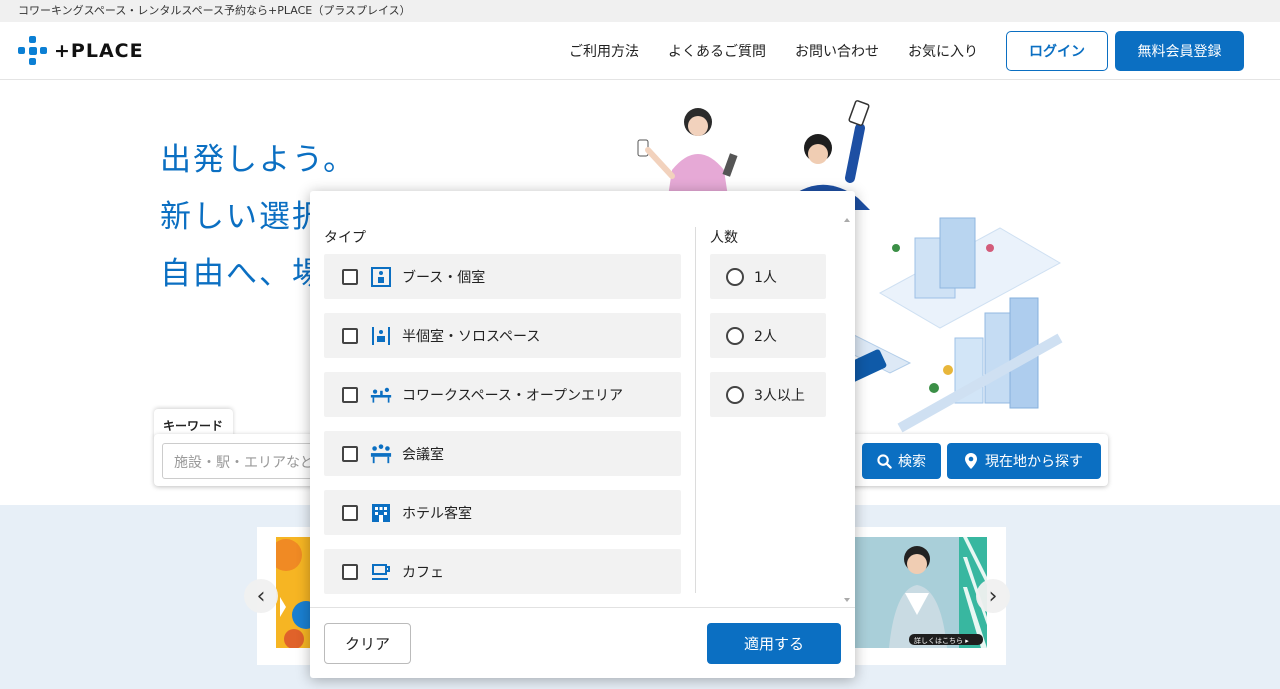  Describe the element at coordinates (943, 51) in the screenshot. I see `nav-favorites: お気に入り` at that location.